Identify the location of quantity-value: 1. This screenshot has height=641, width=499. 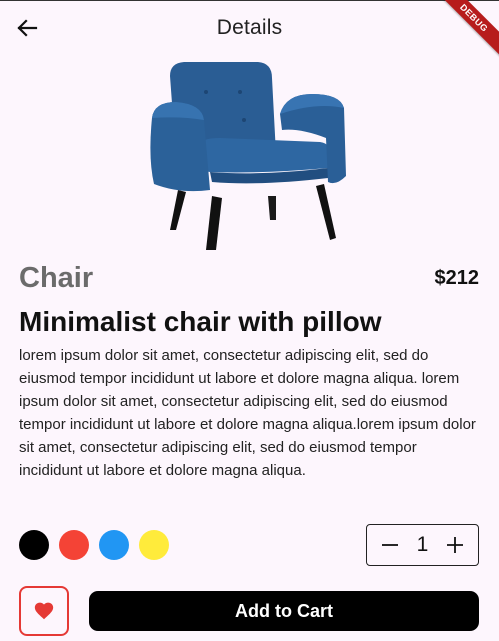
(422, 544).